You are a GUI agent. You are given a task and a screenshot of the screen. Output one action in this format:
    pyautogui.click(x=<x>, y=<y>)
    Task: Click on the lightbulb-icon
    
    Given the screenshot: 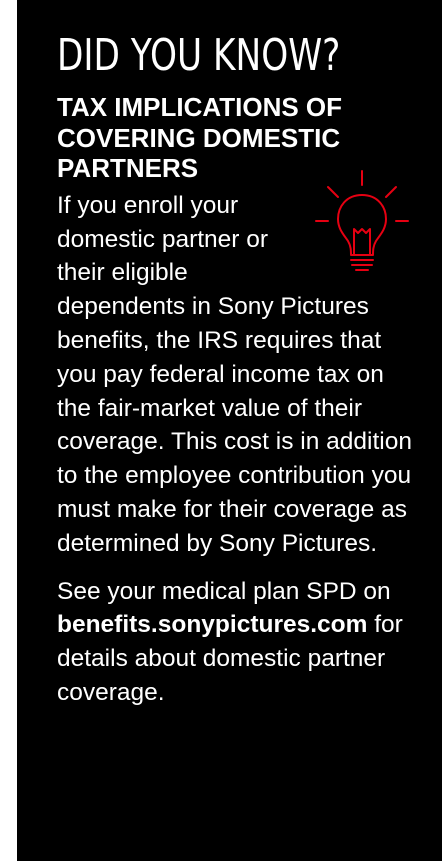 What is the action you would take?
    pyautogui.click(x=362, y=226)
    